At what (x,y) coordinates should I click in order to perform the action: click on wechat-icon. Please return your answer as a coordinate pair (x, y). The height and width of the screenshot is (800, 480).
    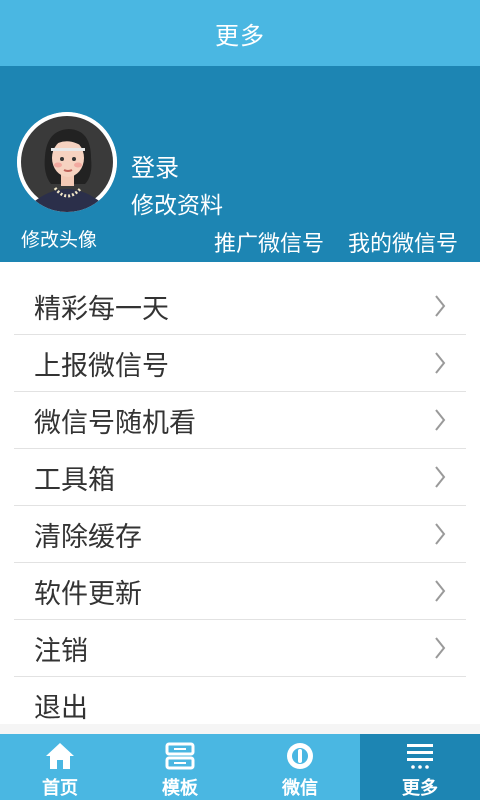
    Looking at the image, I should click on (300, 756).